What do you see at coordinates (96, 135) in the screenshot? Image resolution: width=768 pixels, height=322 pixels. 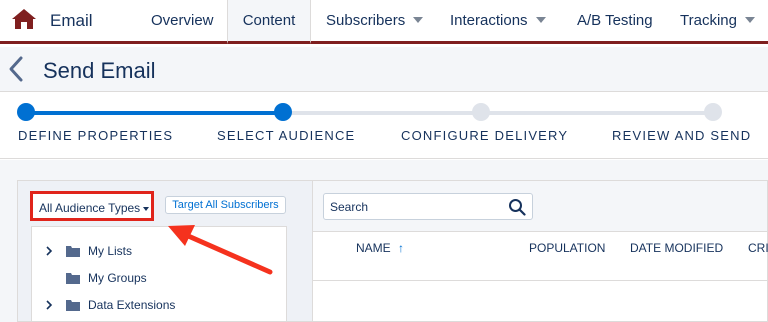 I see `step-label-define-properties: DEFINE PROPERTIES` at bounding box center [96, 135].